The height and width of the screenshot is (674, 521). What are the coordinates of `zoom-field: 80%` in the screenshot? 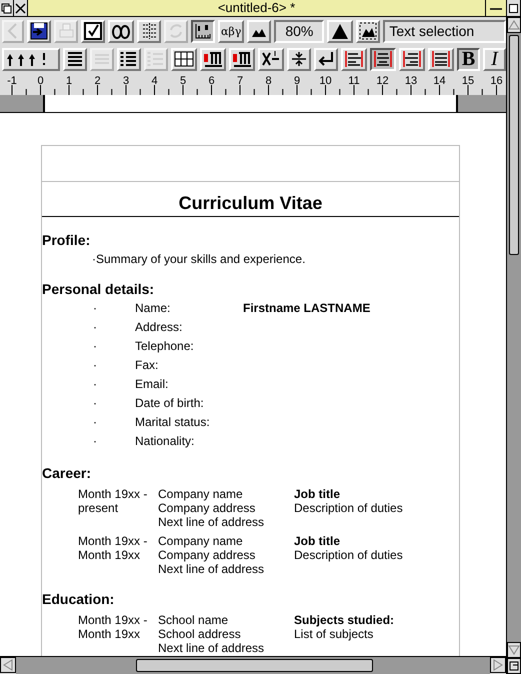 It's located at (299, 31).